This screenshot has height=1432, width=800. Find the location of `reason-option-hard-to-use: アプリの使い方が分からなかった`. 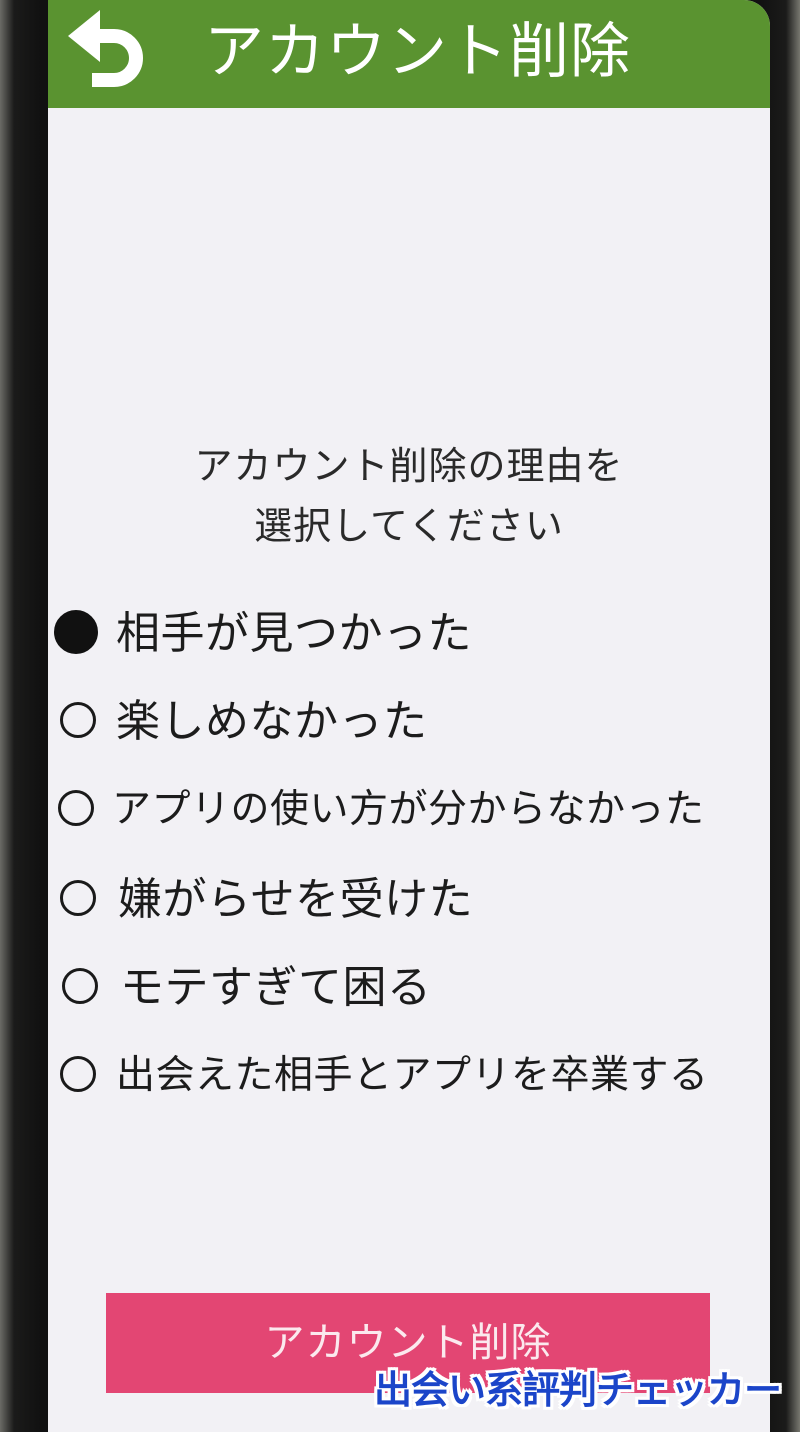

reason-option-hard-to-use: アプリの使い方が分からなかった is located at coordinates (409, 810).